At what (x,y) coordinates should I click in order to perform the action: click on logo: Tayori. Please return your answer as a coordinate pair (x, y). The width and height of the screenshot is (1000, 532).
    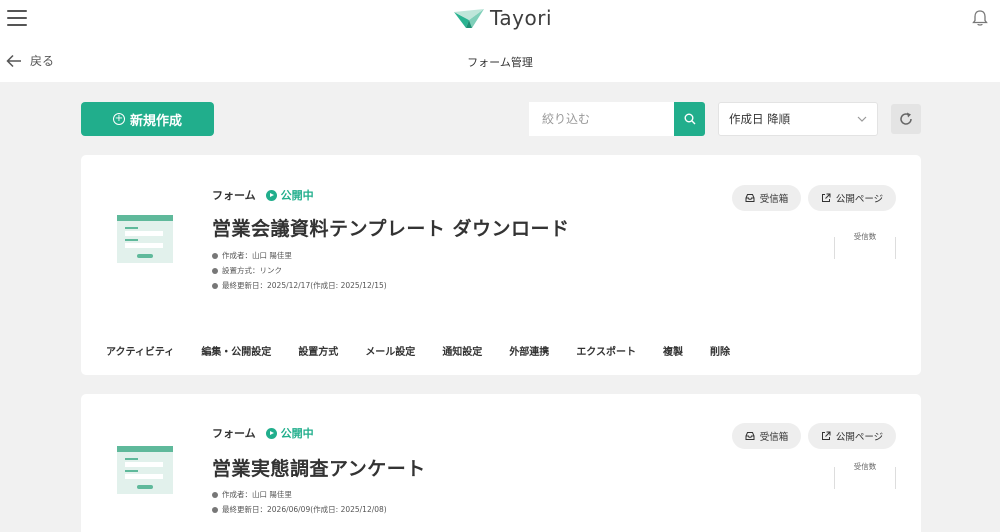
    Looking at the image, I should click on (502, 18).